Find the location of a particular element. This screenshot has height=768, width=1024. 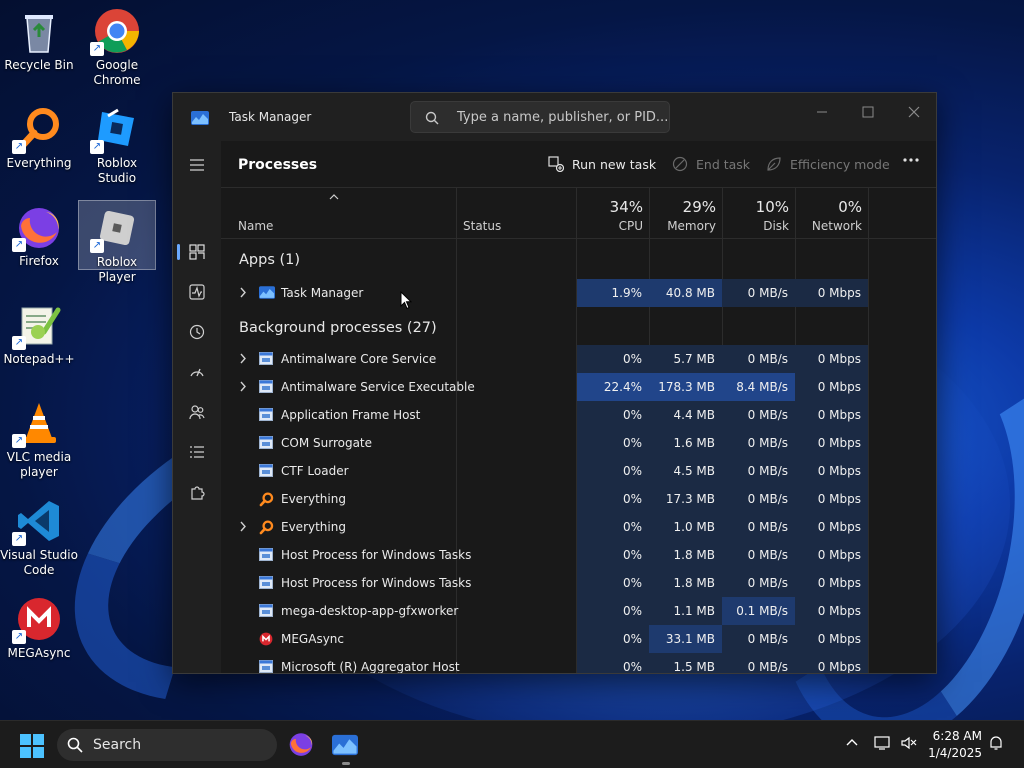

column-header-cpu: 34% CPU is located at coordinates (613, 214).